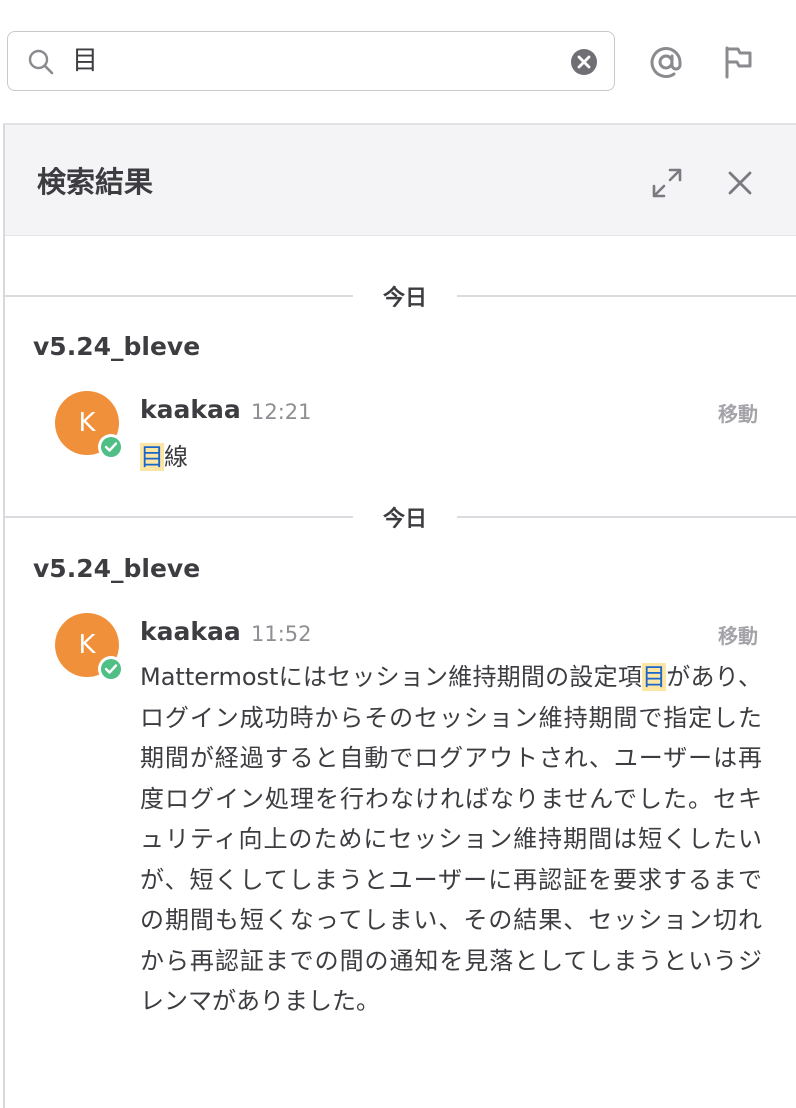  What do you see at coordinates (738, 62) in the screenshot?
I see `flag-icon` at bounding box center [738, 62].